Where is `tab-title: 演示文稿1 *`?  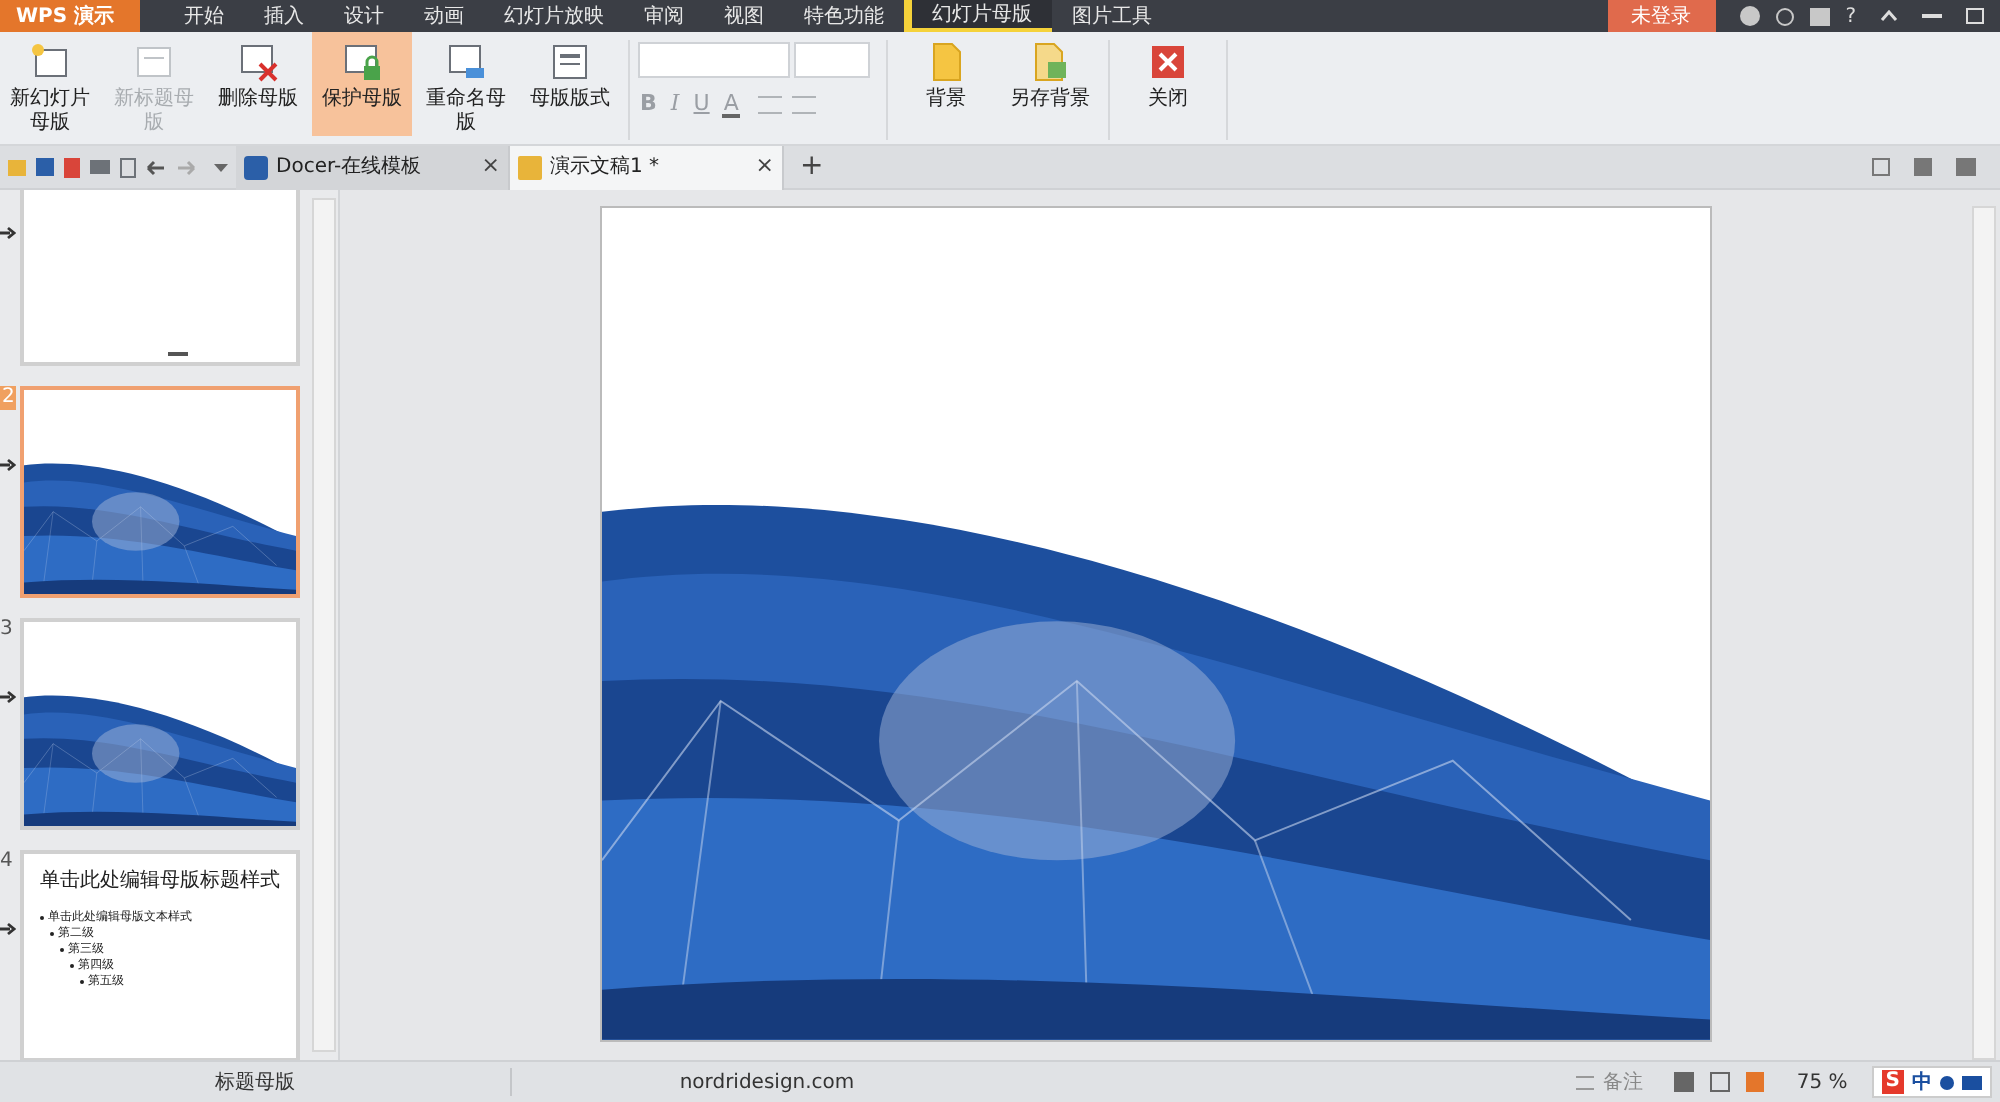 tab-title: 演示文稿1 * is located at coordinates (606, 167).